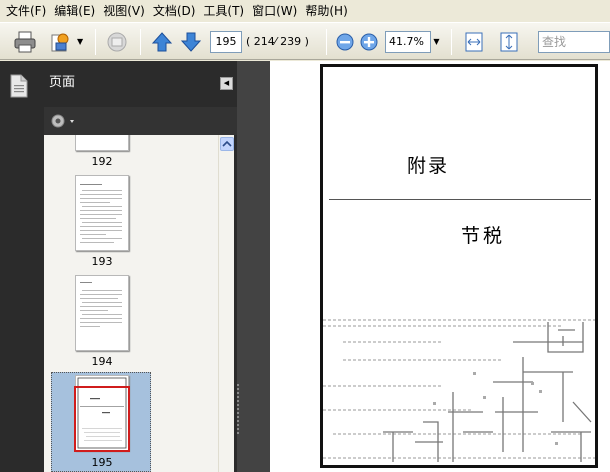  What do you see at coordinates (253, 266) in the screenshot?
I see `pane-splitter` at bounding box center [253, 266].